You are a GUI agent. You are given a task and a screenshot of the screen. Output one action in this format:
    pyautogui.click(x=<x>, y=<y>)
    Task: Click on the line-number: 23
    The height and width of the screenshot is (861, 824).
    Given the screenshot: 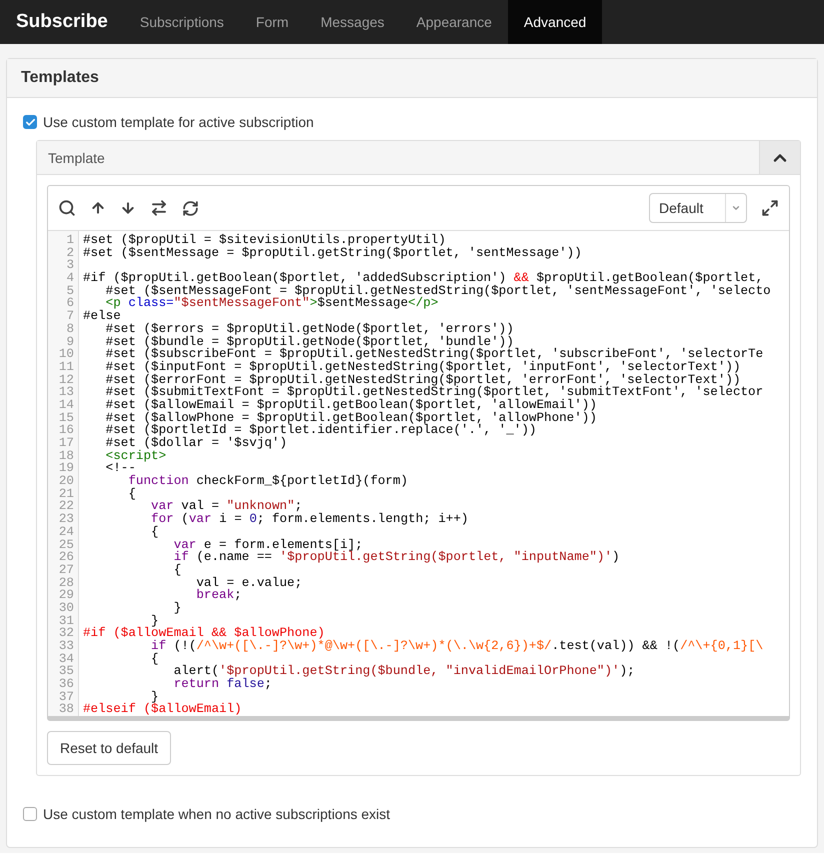 What is the action you would take?
    pyautogui.click(x=66, y=519)
    